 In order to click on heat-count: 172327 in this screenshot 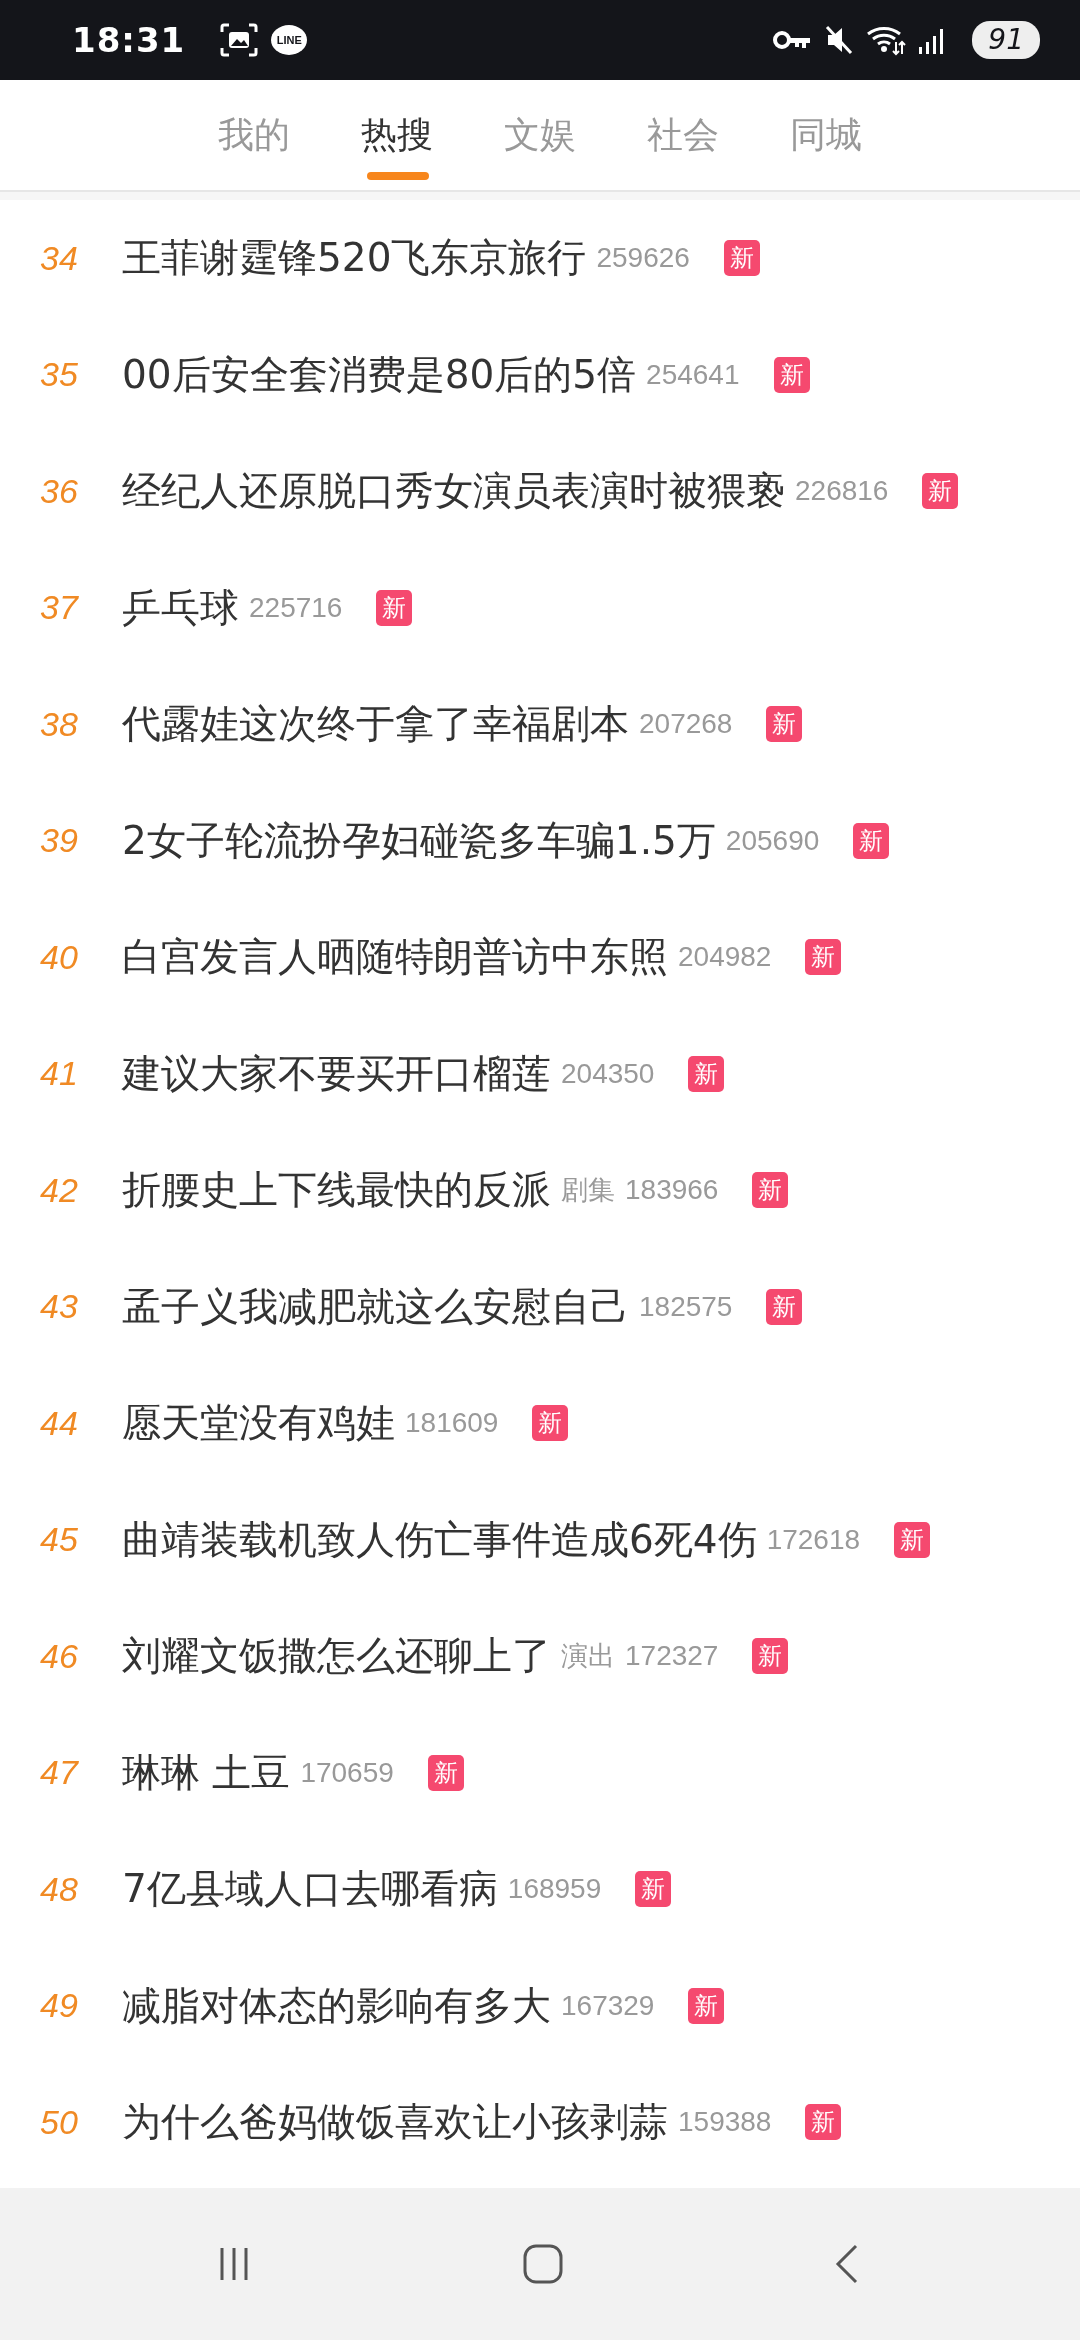, I will do `click(672, 1656)`.